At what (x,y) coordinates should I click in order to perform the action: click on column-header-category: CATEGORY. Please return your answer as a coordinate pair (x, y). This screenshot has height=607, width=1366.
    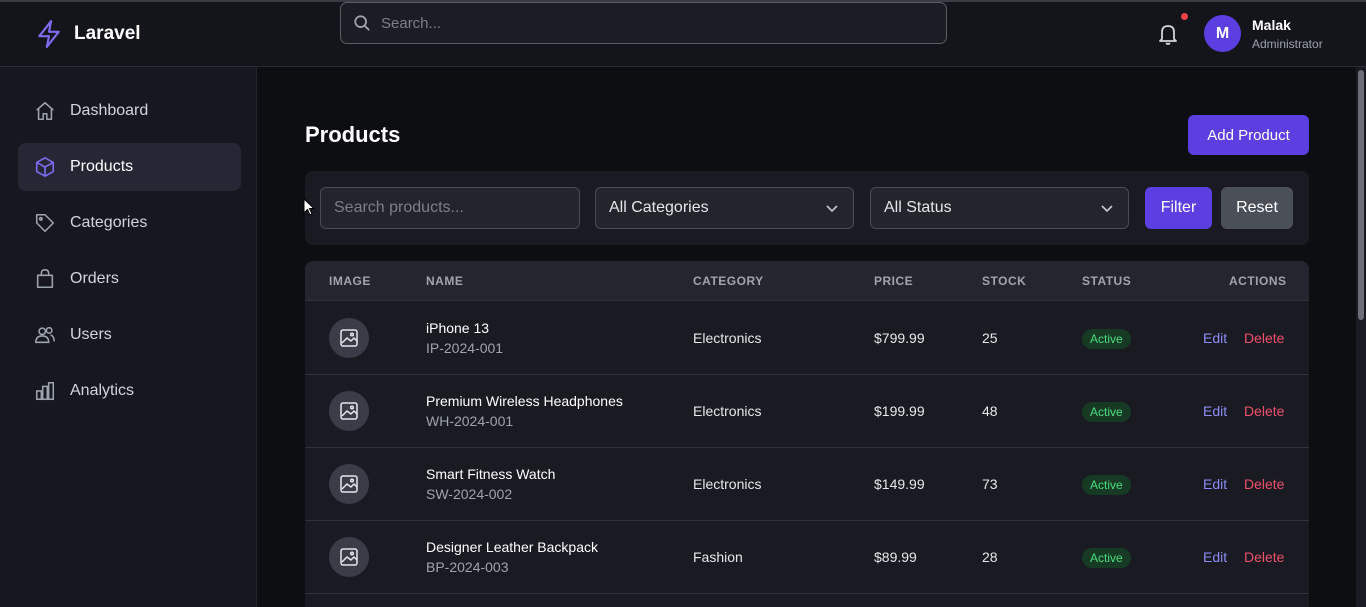
    Looking at the image, I should click on (728, 281).